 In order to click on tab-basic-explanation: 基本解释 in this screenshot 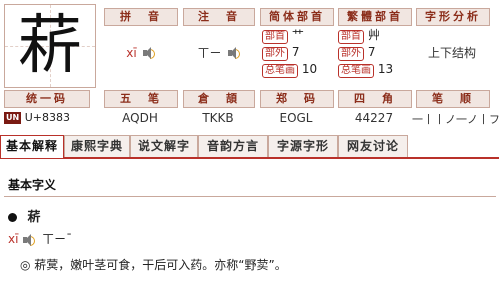, I will do `click(32, 146)`.